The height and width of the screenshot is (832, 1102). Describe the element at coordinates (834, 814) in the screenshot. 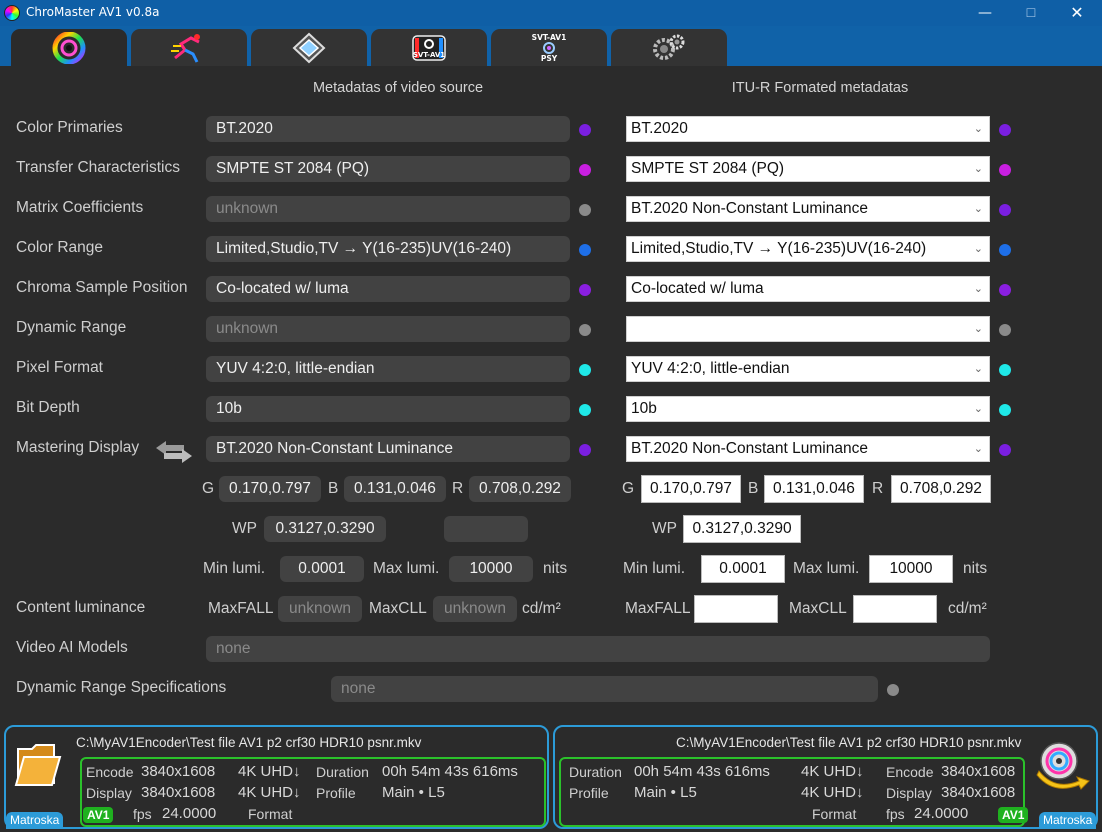

I see `out-format-label: Format` at that location.